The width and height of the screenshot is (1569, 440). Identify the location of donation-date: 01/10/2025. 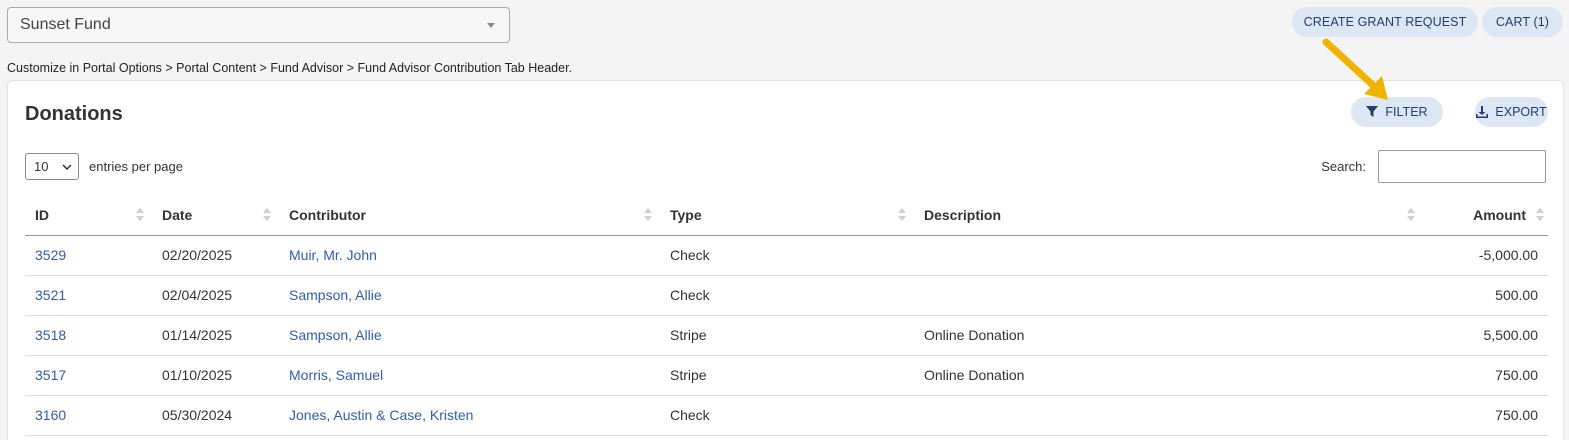
(215, 375).